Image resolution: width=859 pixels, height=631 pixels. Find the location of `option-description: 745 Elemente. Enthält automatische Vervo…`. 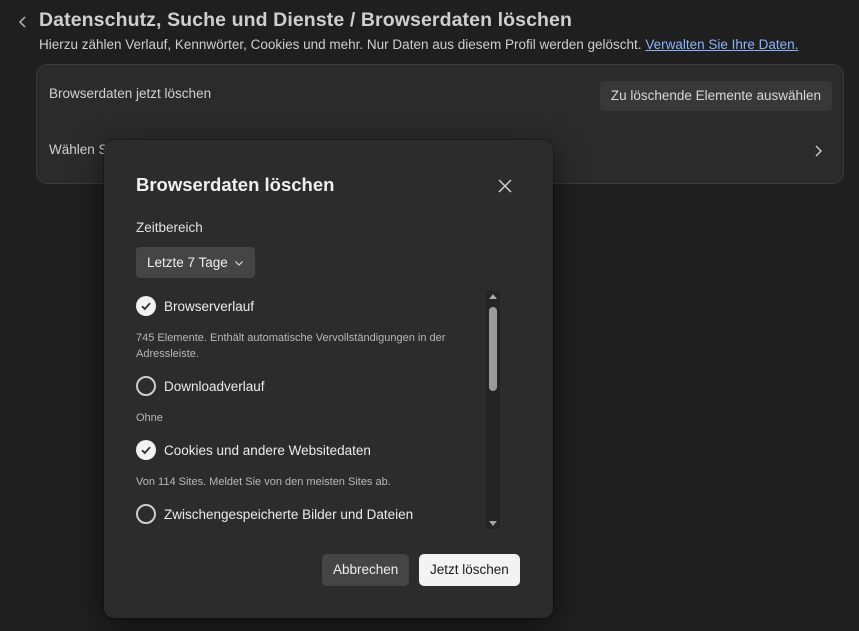

option-description: 745 Elemente. Enthält automatische Vervo… is located at coordinates (291, 346).